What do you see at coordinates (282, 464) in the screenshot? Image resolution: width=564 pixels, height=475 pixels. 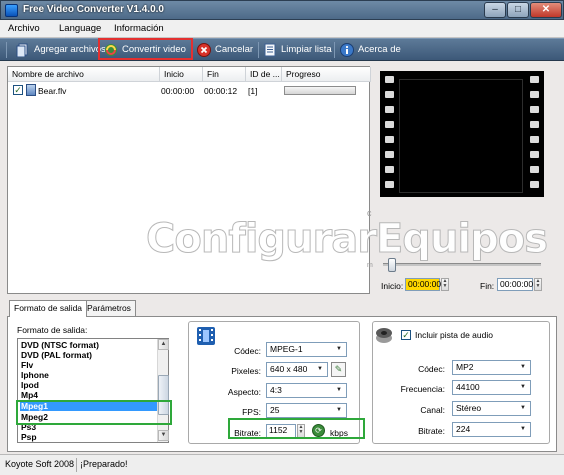 I see `status-bar: Koyote Soft 2008 ¡Preparado!` at bounding box center [282, 464].